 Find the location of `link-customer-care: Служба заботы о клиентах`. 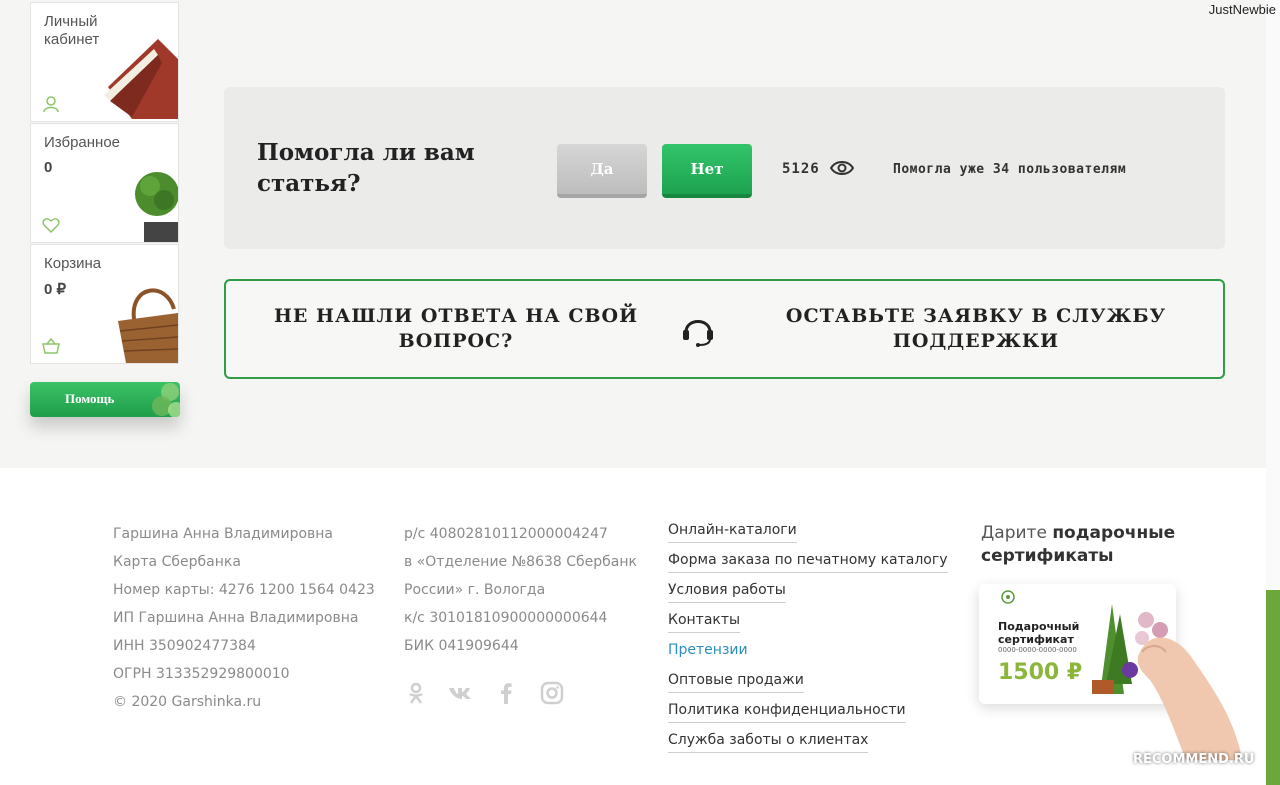

link-customer-care: Служба заботы о клиентах is located at coordinates (768, 742).